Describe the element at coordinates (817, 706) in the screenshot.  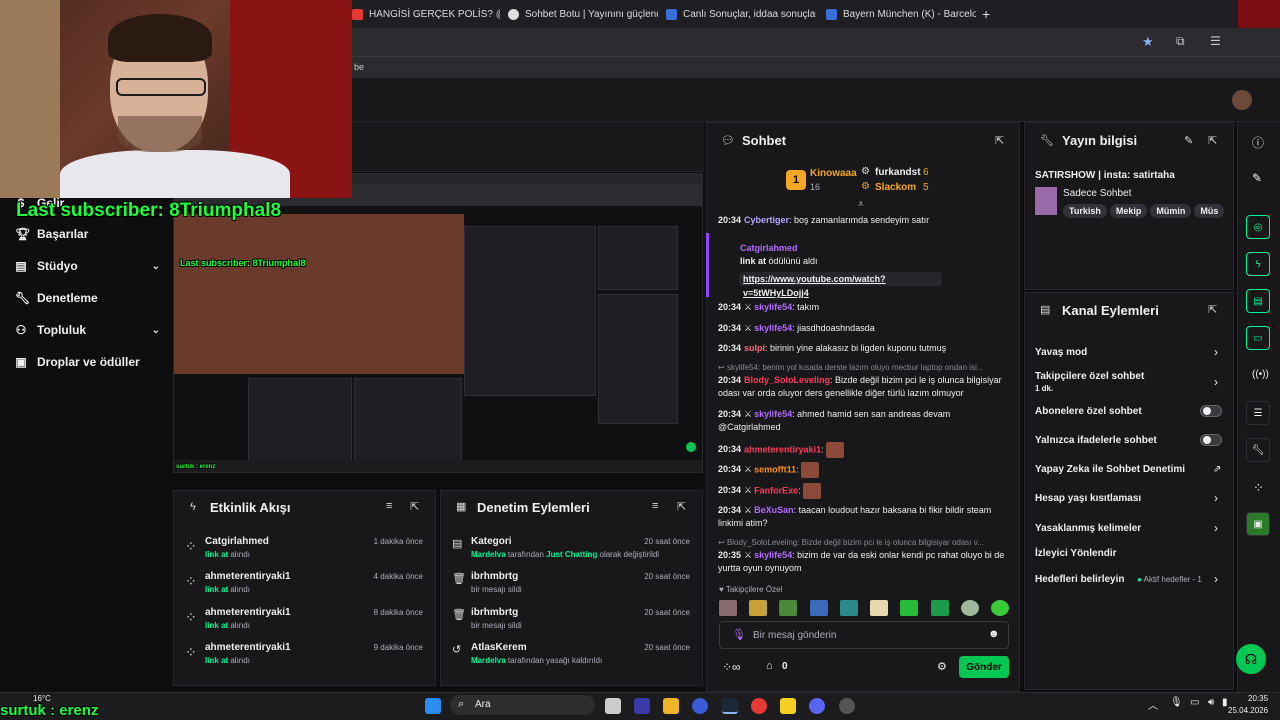
I see `discord-icon` at that location.